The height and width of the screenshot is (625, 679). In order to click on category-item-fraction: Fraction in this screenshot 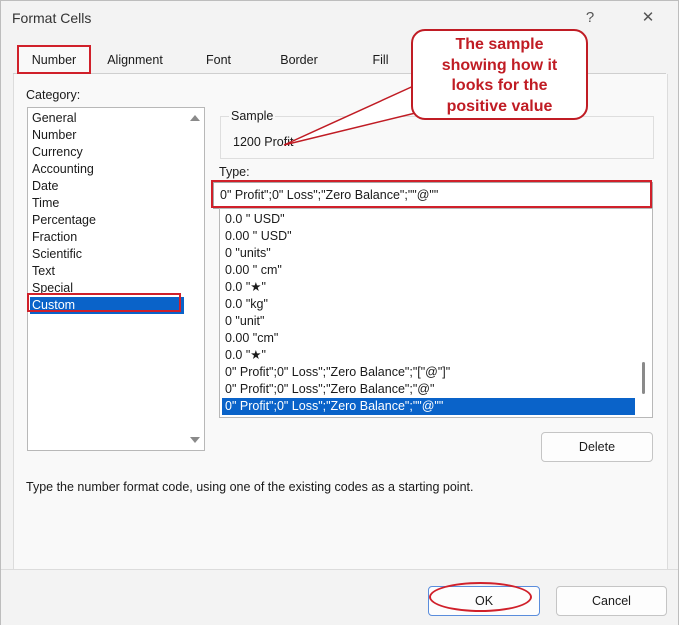, I will do `click(107, 237)`.